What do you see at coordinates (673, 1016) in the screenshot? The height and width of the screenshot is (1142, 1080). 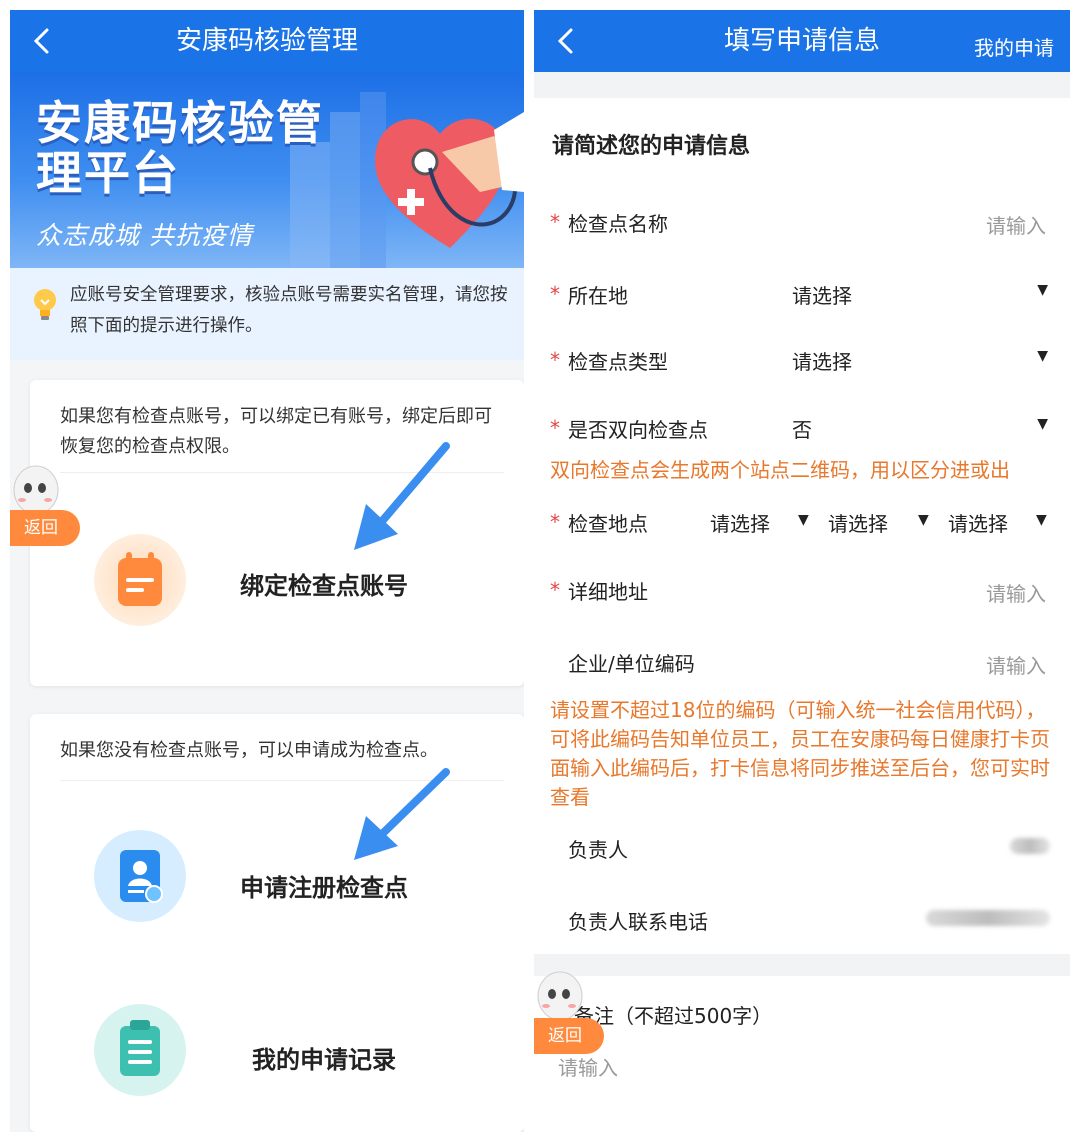 I see `remark-label: 备注（不超过500字）` at bounding box center [673, 1016].